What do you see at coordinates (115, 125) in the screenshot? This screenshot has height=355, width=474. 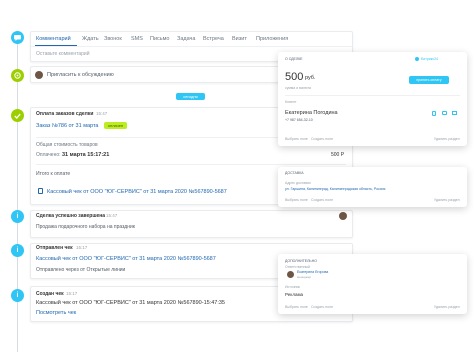 I see `paid-badge: оплачен` at bounding box center [115, 125].